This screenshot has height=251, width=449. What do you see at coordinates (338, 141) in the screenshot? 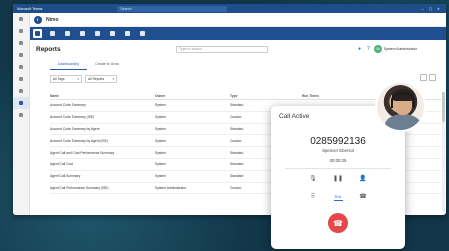
I see `caller-number: 0285992136` at bounding box center [338, 141].